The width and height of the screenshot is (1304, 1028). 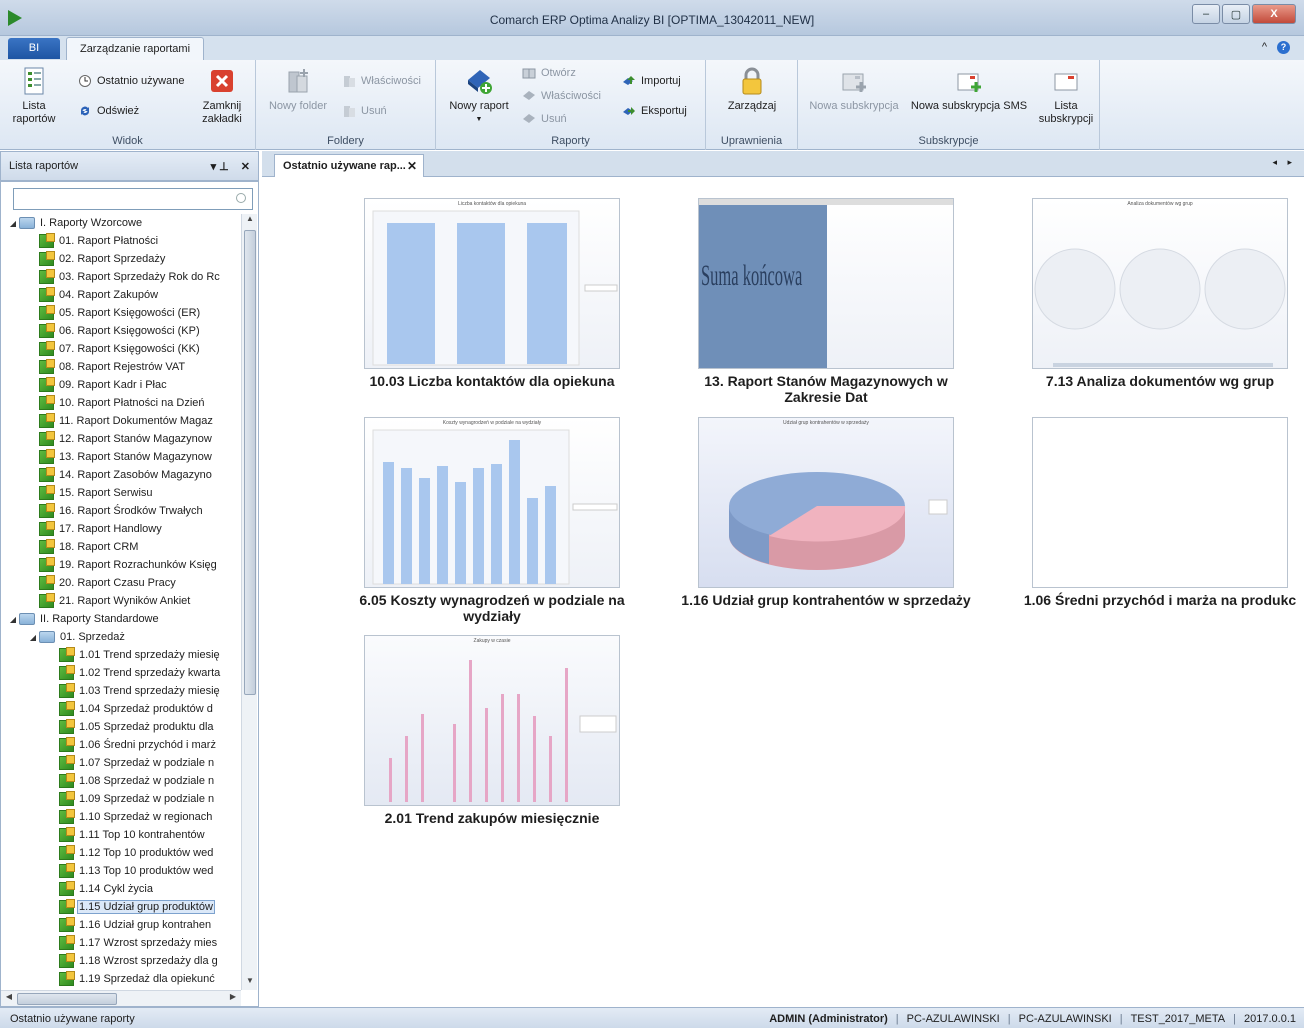 I want to click on report-caption: 10.03 Liczba kontaktów dla opiekuna, so click(x=492, y=381).